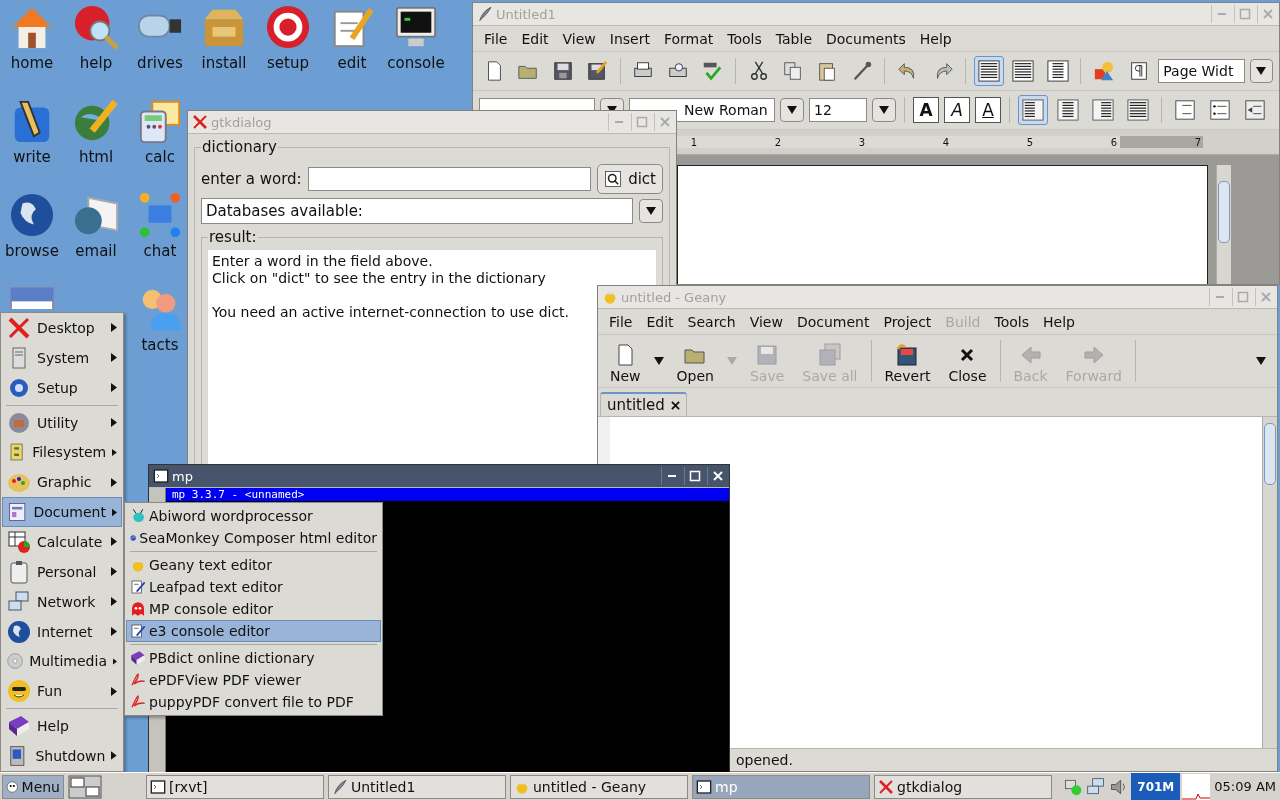 This screenshot has height=800, width=1280. What do you see at coordinates (884, 110) in the screenshot?
I see `font-size-dropdown-button` at bounding box center [884, 110].